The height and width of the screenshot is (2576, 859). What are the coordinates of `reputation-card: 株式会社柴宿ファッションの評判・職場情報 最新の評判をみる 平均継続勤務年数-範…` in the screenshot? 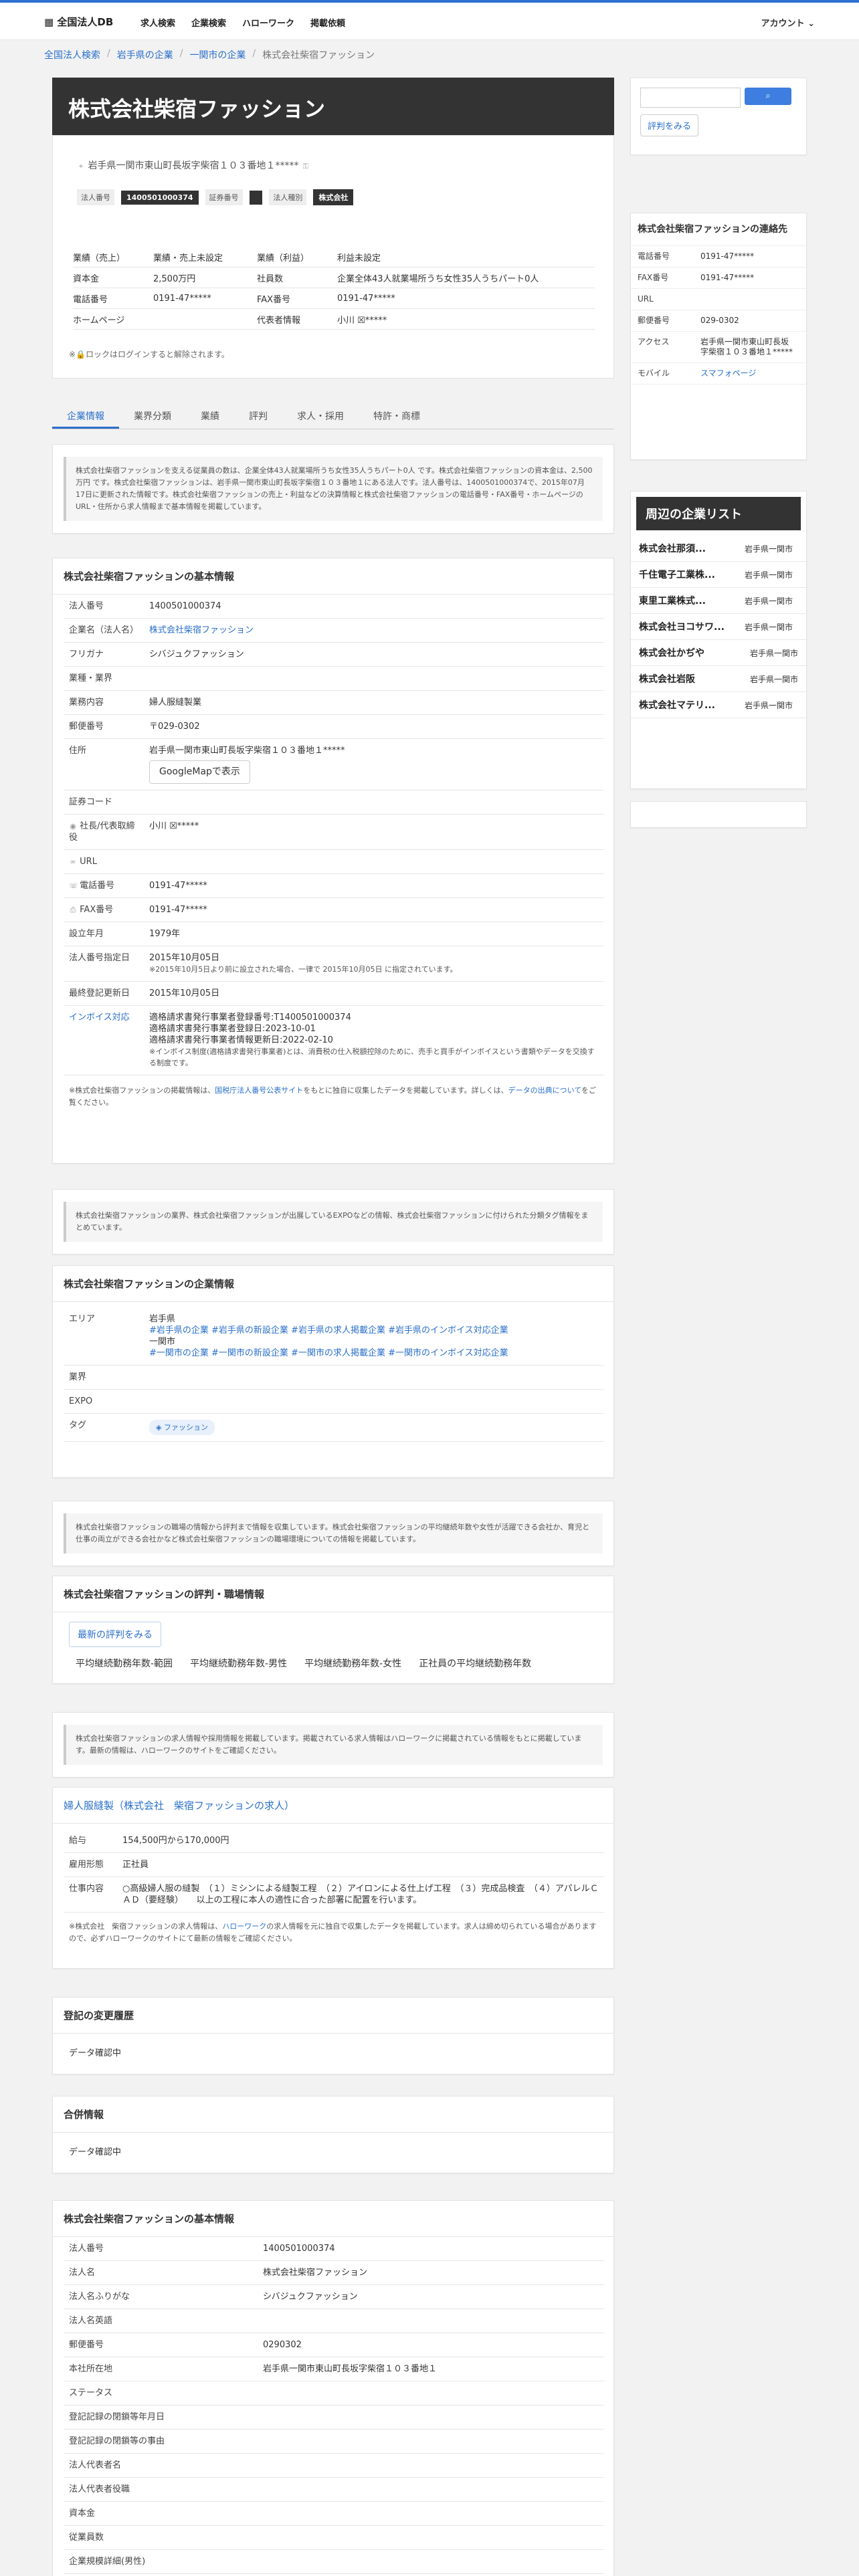 It's located at (333, 1630).